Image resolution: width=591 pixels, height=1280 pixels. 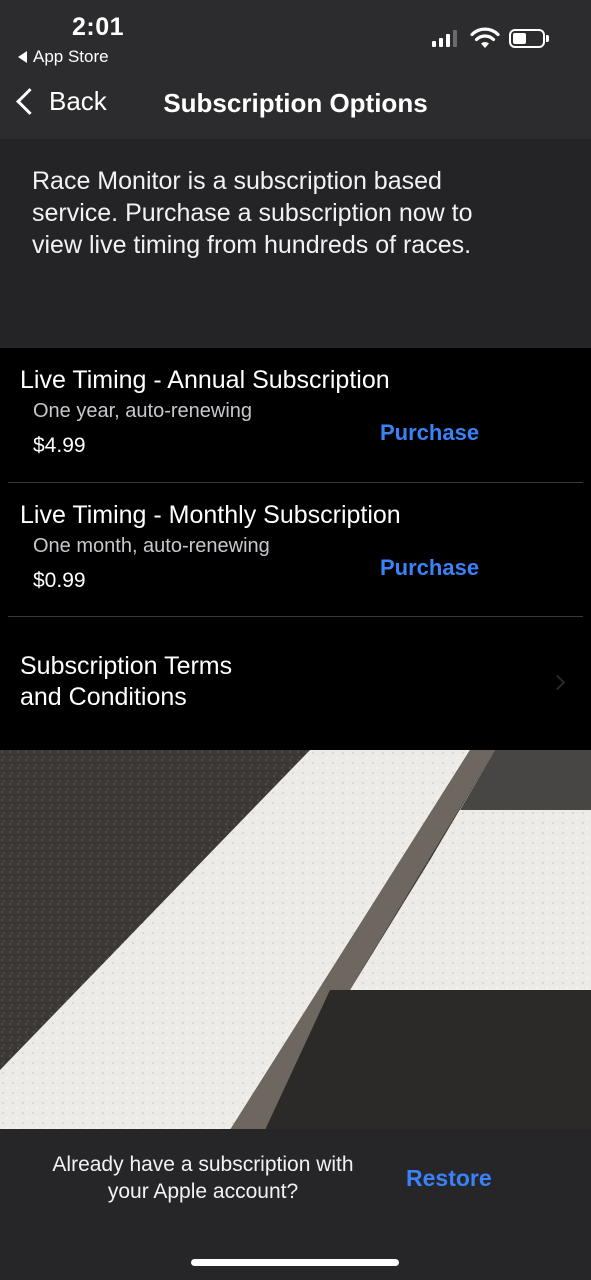 What do you see at coordinates (295, 1262) in the screenshot?
I see `home-indicator` at bounding box center [295, 1262].